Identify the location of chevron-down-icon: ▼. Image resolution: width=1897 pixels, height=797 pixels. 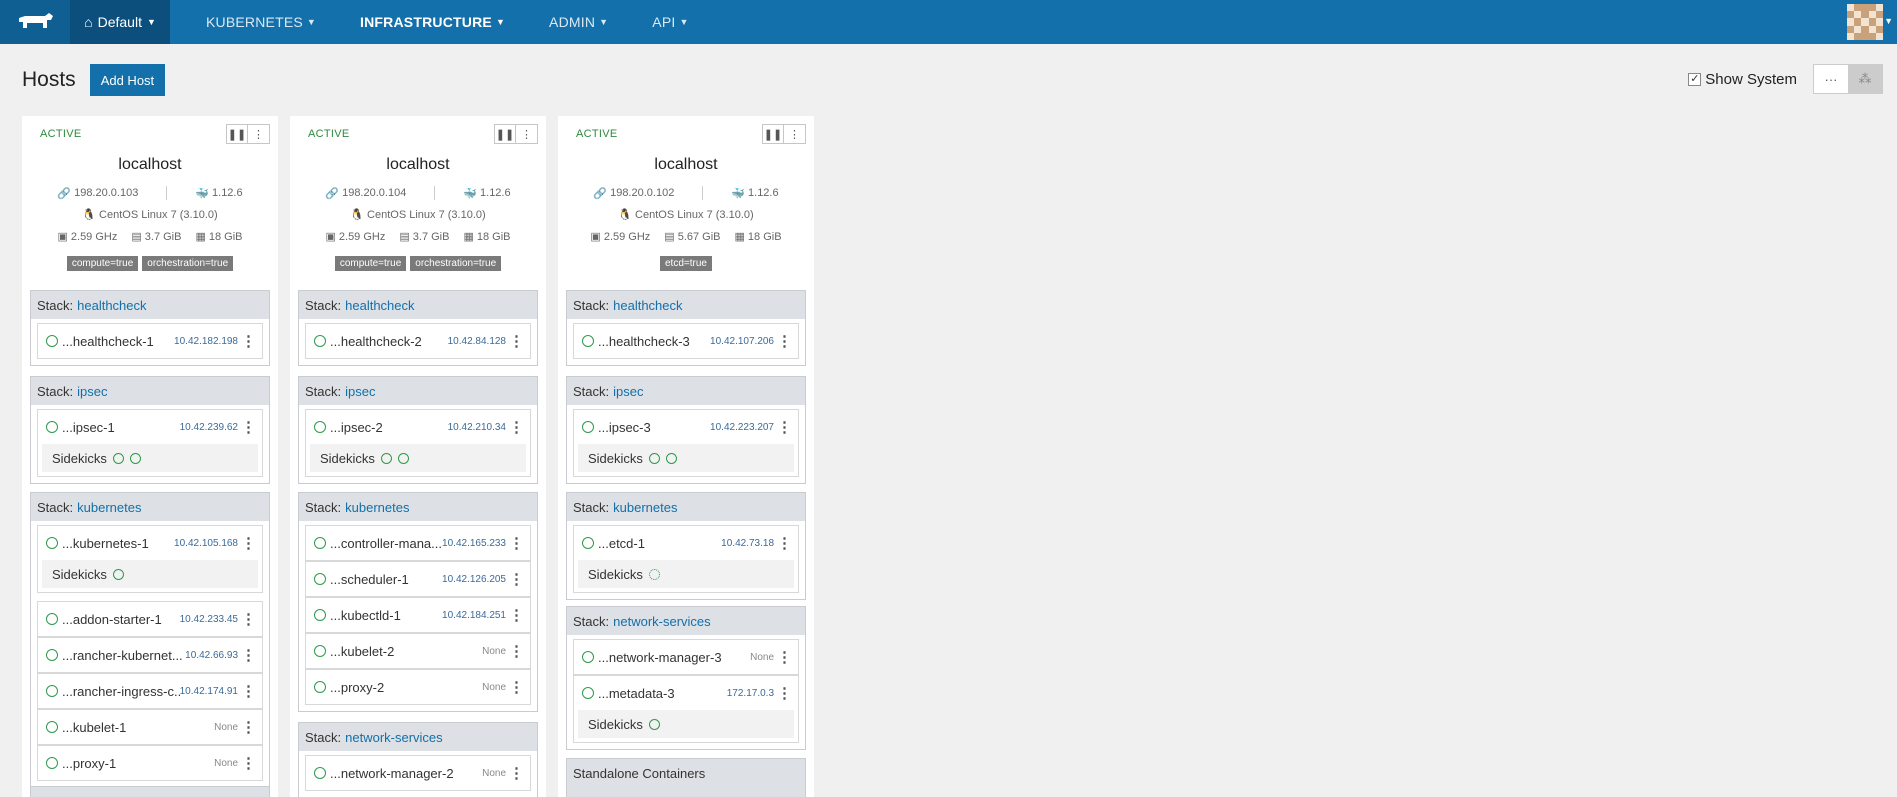
(1888, 21).